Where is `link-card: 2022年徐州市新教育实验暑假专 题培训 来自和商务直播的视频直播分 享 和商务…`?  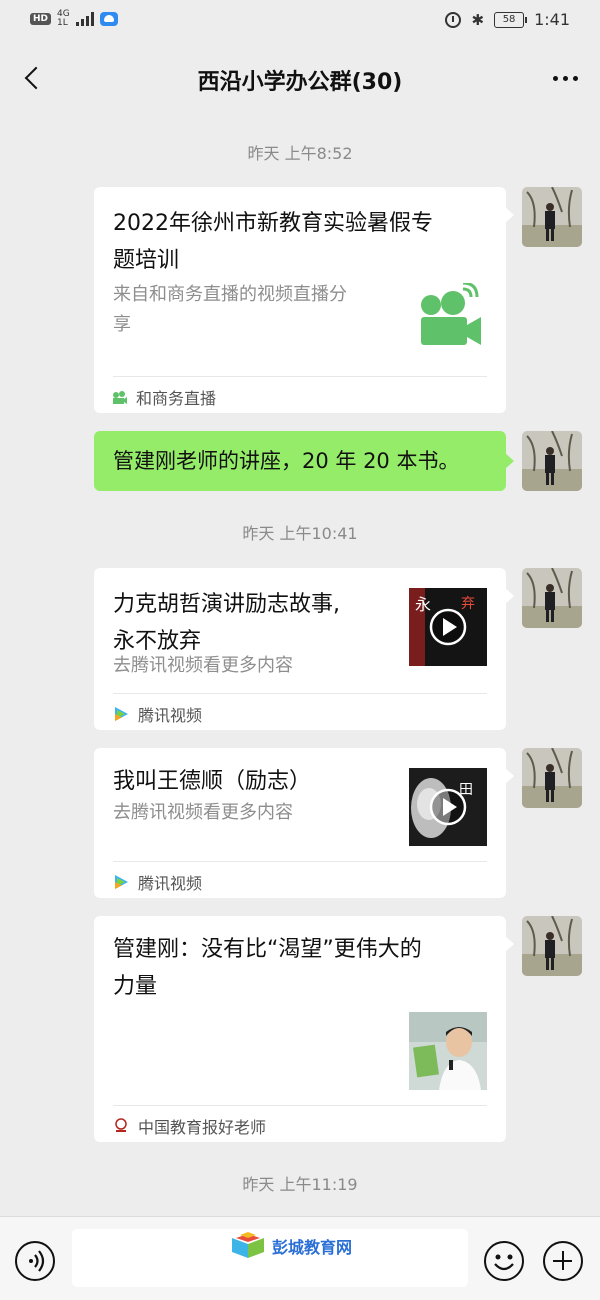 link-card: 2022年徐州市新教育实验暑假专 题培训 来自和商务直播的视频直播分 享 和商务… is located at coordinates (304, 300).